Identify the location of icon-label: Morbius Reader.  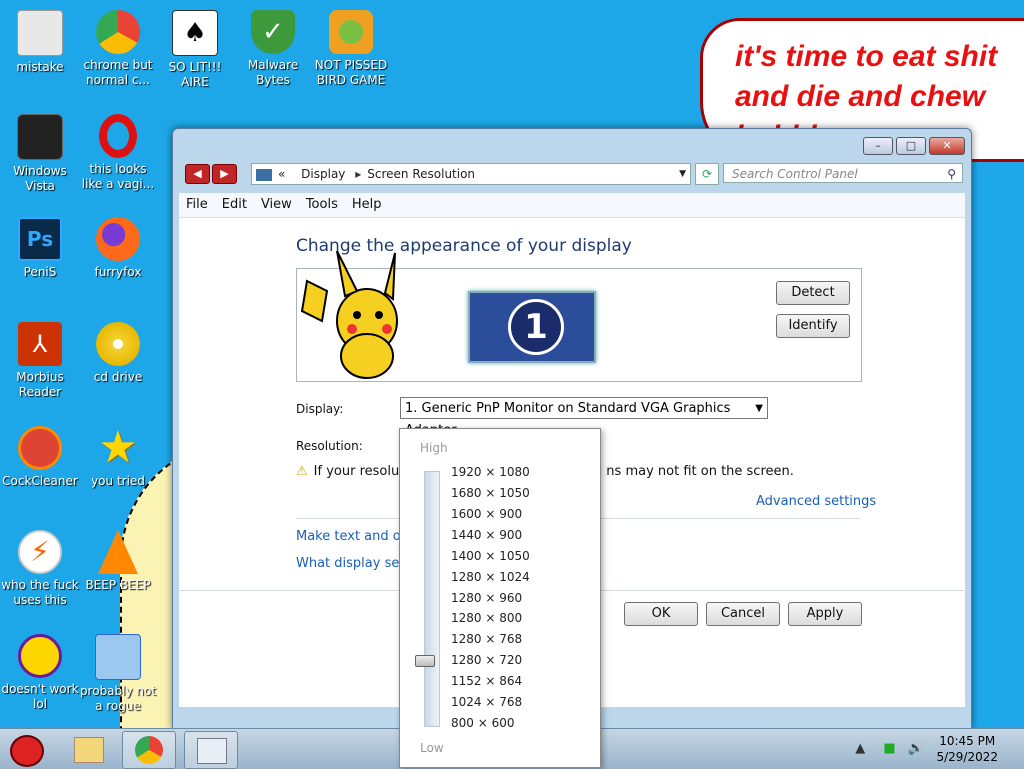
(40, 384).